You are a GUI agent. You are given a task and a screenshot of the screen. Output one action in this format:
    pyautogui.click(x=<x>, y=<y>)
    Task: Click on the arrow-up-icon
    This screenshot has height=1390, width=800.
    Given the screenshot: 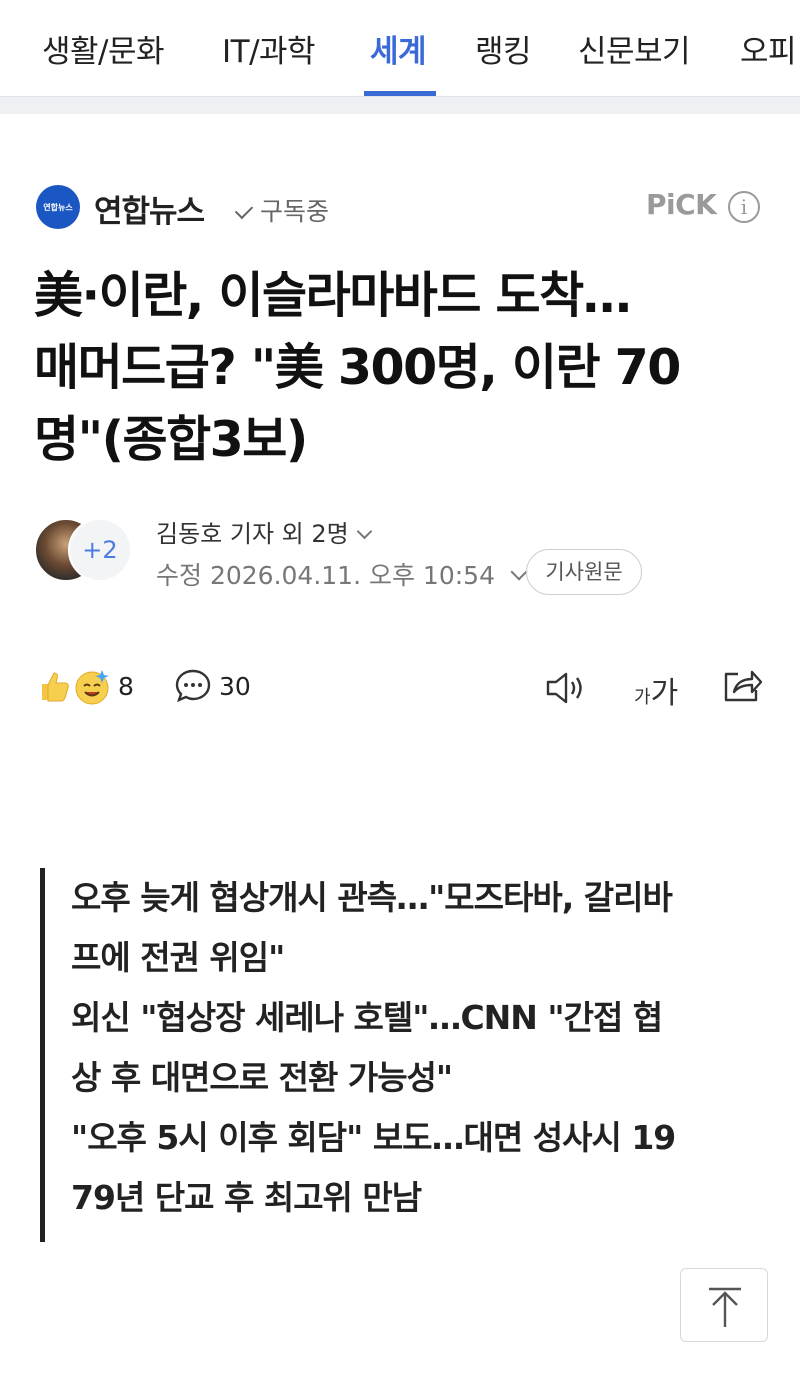 What is the action you would take?
    pyautogui.click(x=725, y=1307)
    